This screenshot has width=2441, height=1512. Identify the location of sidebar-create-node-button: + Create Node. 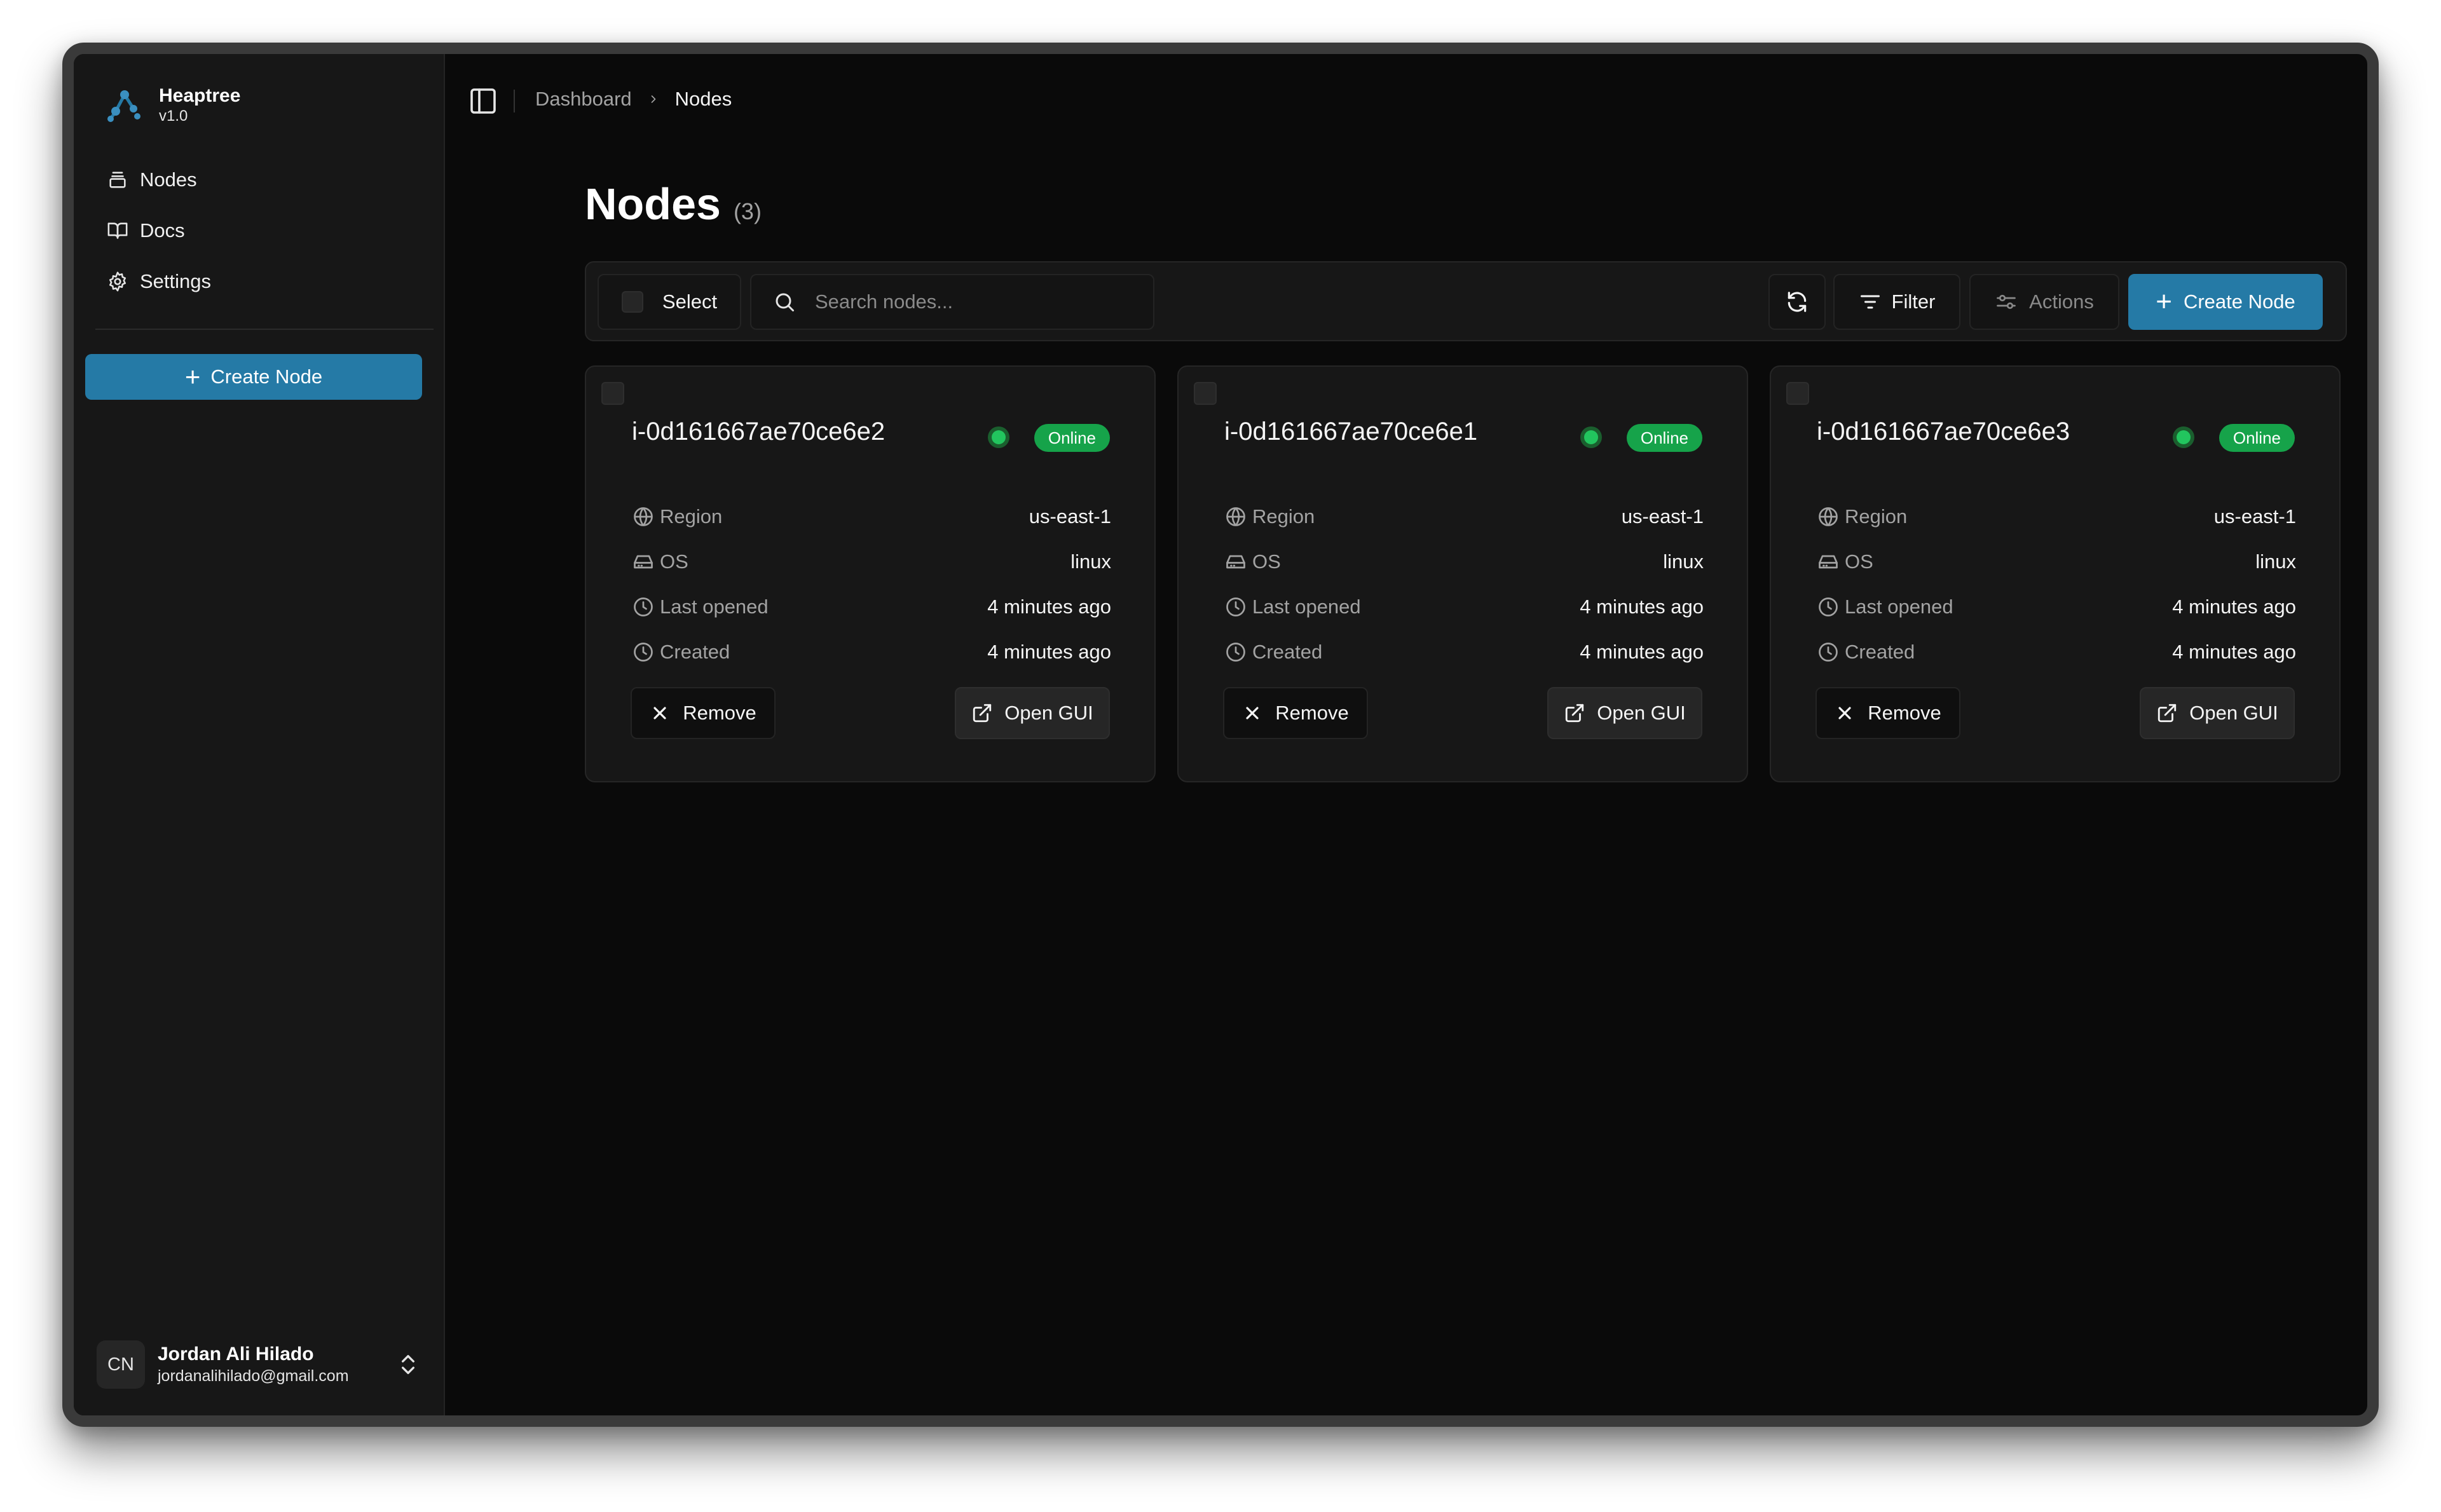
(253, 377).